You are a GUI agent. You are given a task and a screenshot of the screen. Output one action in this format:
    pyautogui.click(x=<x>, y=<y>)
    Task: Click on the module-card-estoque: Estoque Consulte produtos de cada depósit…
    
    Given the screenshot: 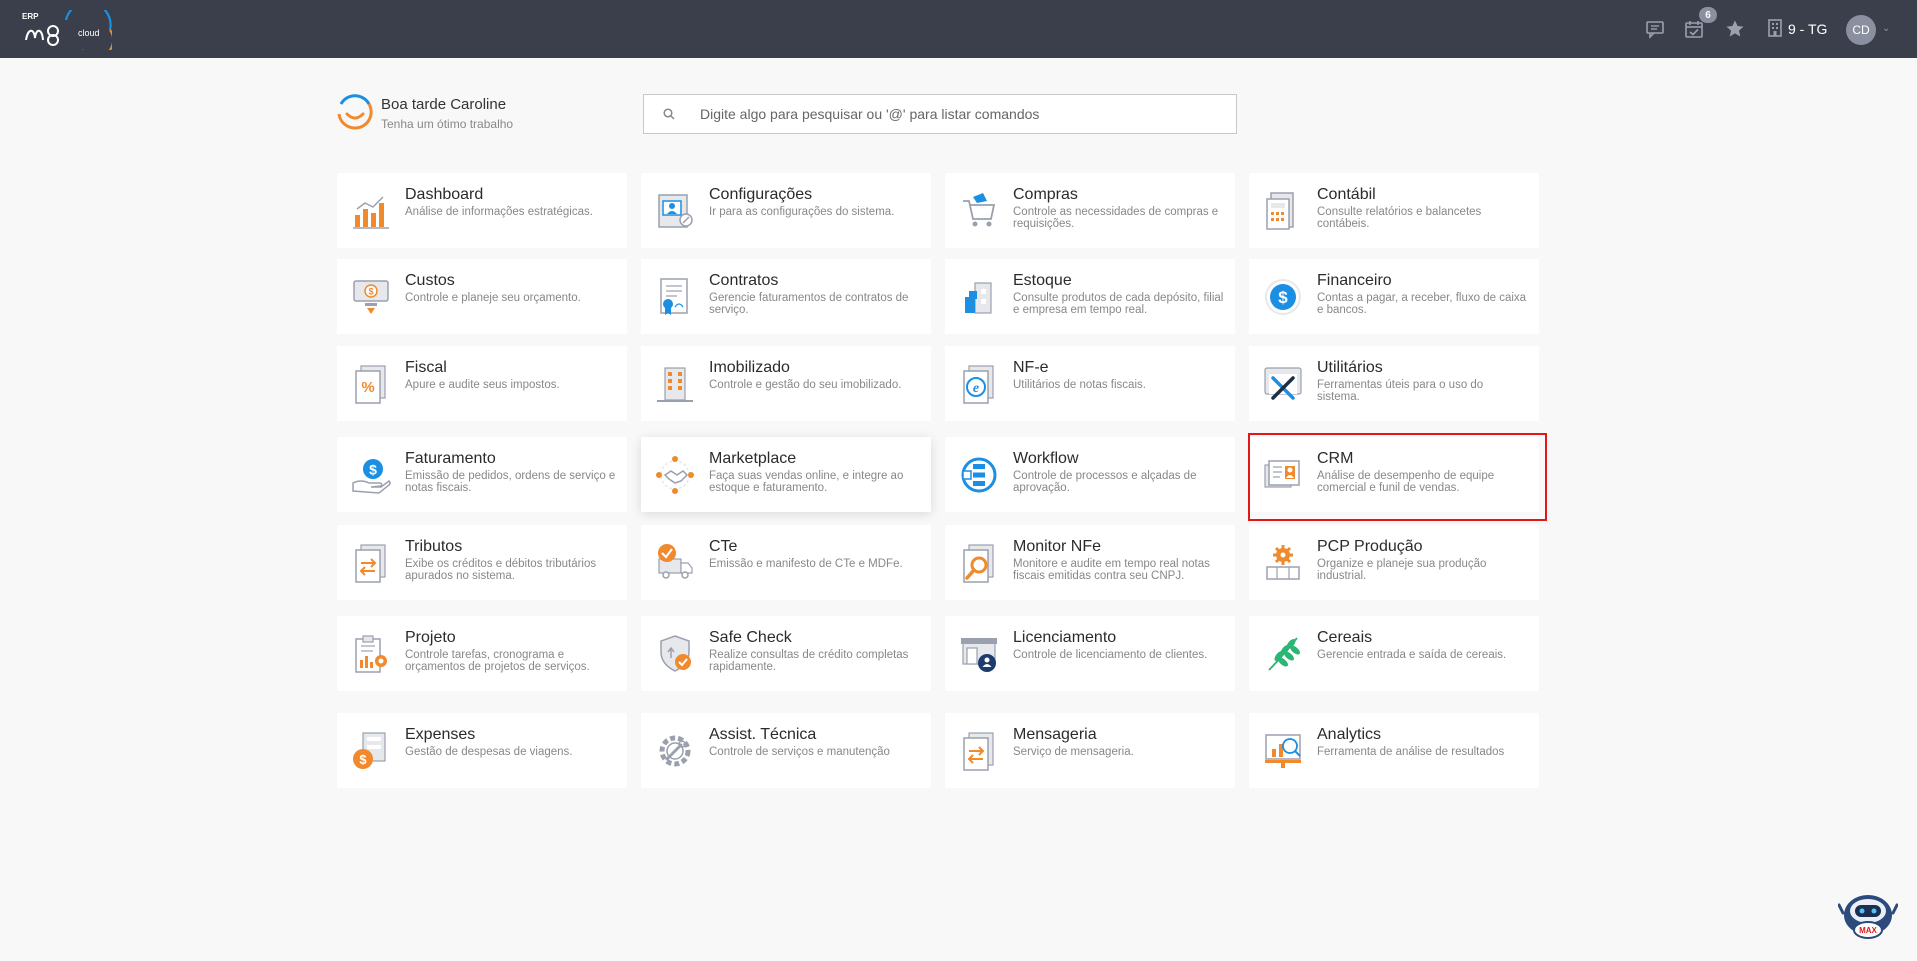 What is the action you would take?
    pyautogui.click(x=1090, y=296)
    